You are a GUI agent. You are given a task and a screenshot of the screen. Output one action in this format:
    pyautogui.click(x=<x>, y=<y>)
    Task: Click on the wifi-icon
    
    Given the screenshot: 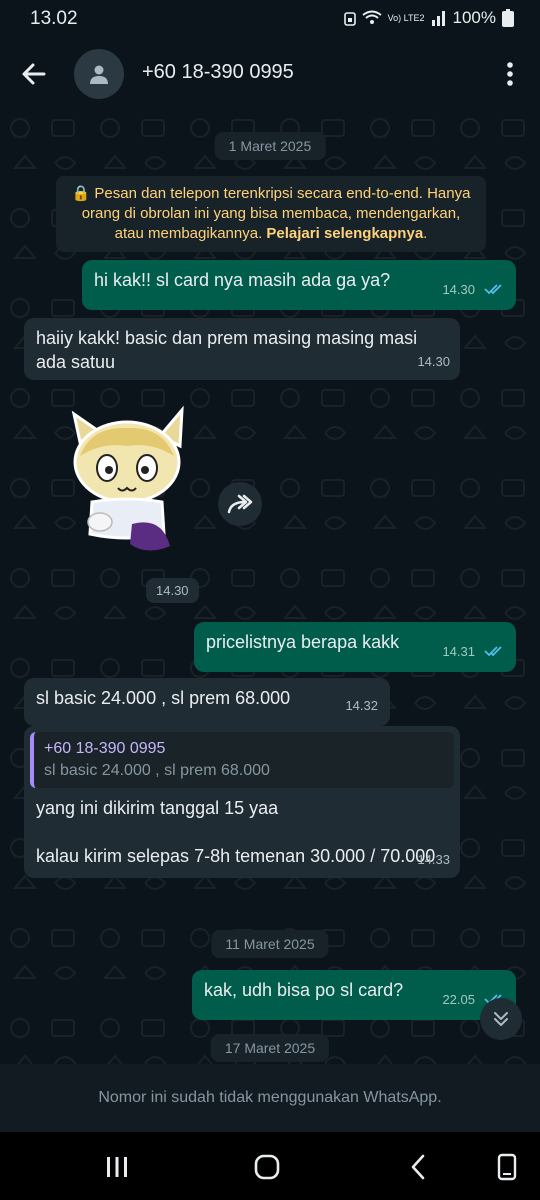 What is the action you would take?
    pyautogui.click(x=372, y=17)
    